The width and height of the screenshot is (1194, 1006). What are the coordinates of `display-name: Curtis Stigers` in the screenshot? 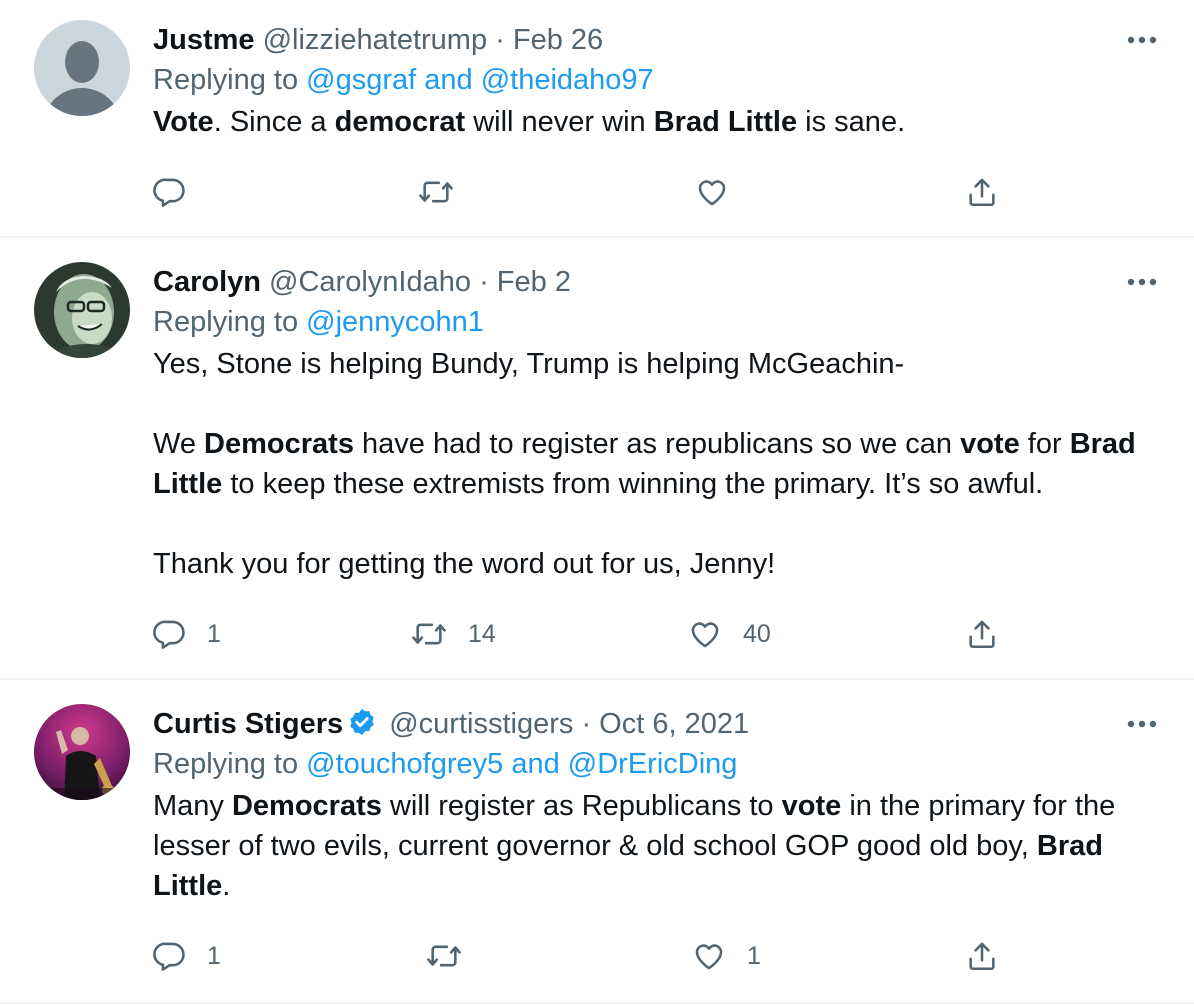 It's located at (248, 724).